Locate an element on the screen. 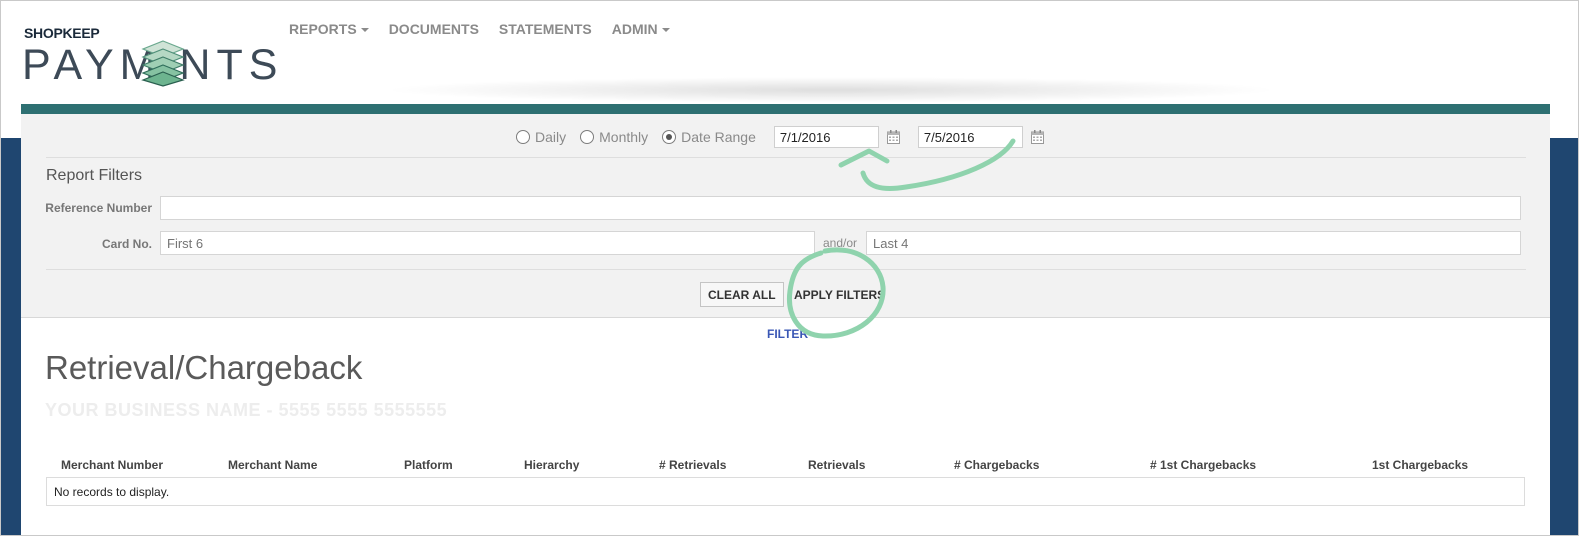  radio-date-range: Date Range is located at coordinates (709, 137).